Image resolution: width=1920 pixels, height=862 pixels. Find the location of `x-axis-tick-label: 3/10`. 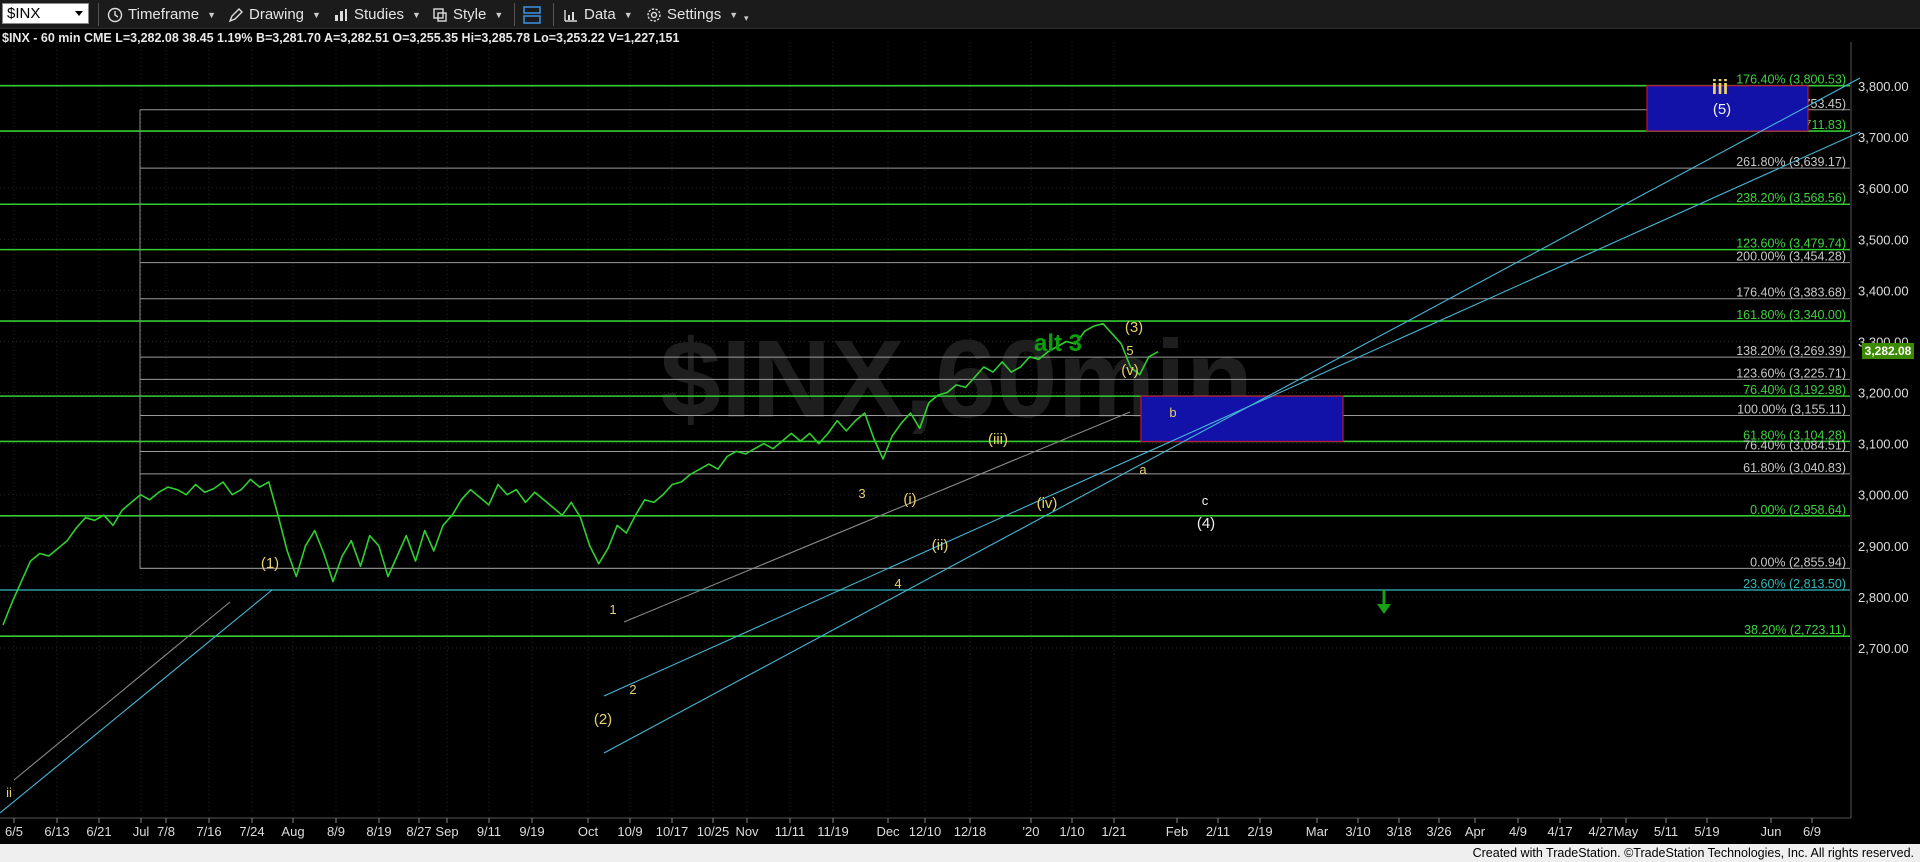

x-axis-tick-label: 3/10 is located at coordinates (1357, 831).